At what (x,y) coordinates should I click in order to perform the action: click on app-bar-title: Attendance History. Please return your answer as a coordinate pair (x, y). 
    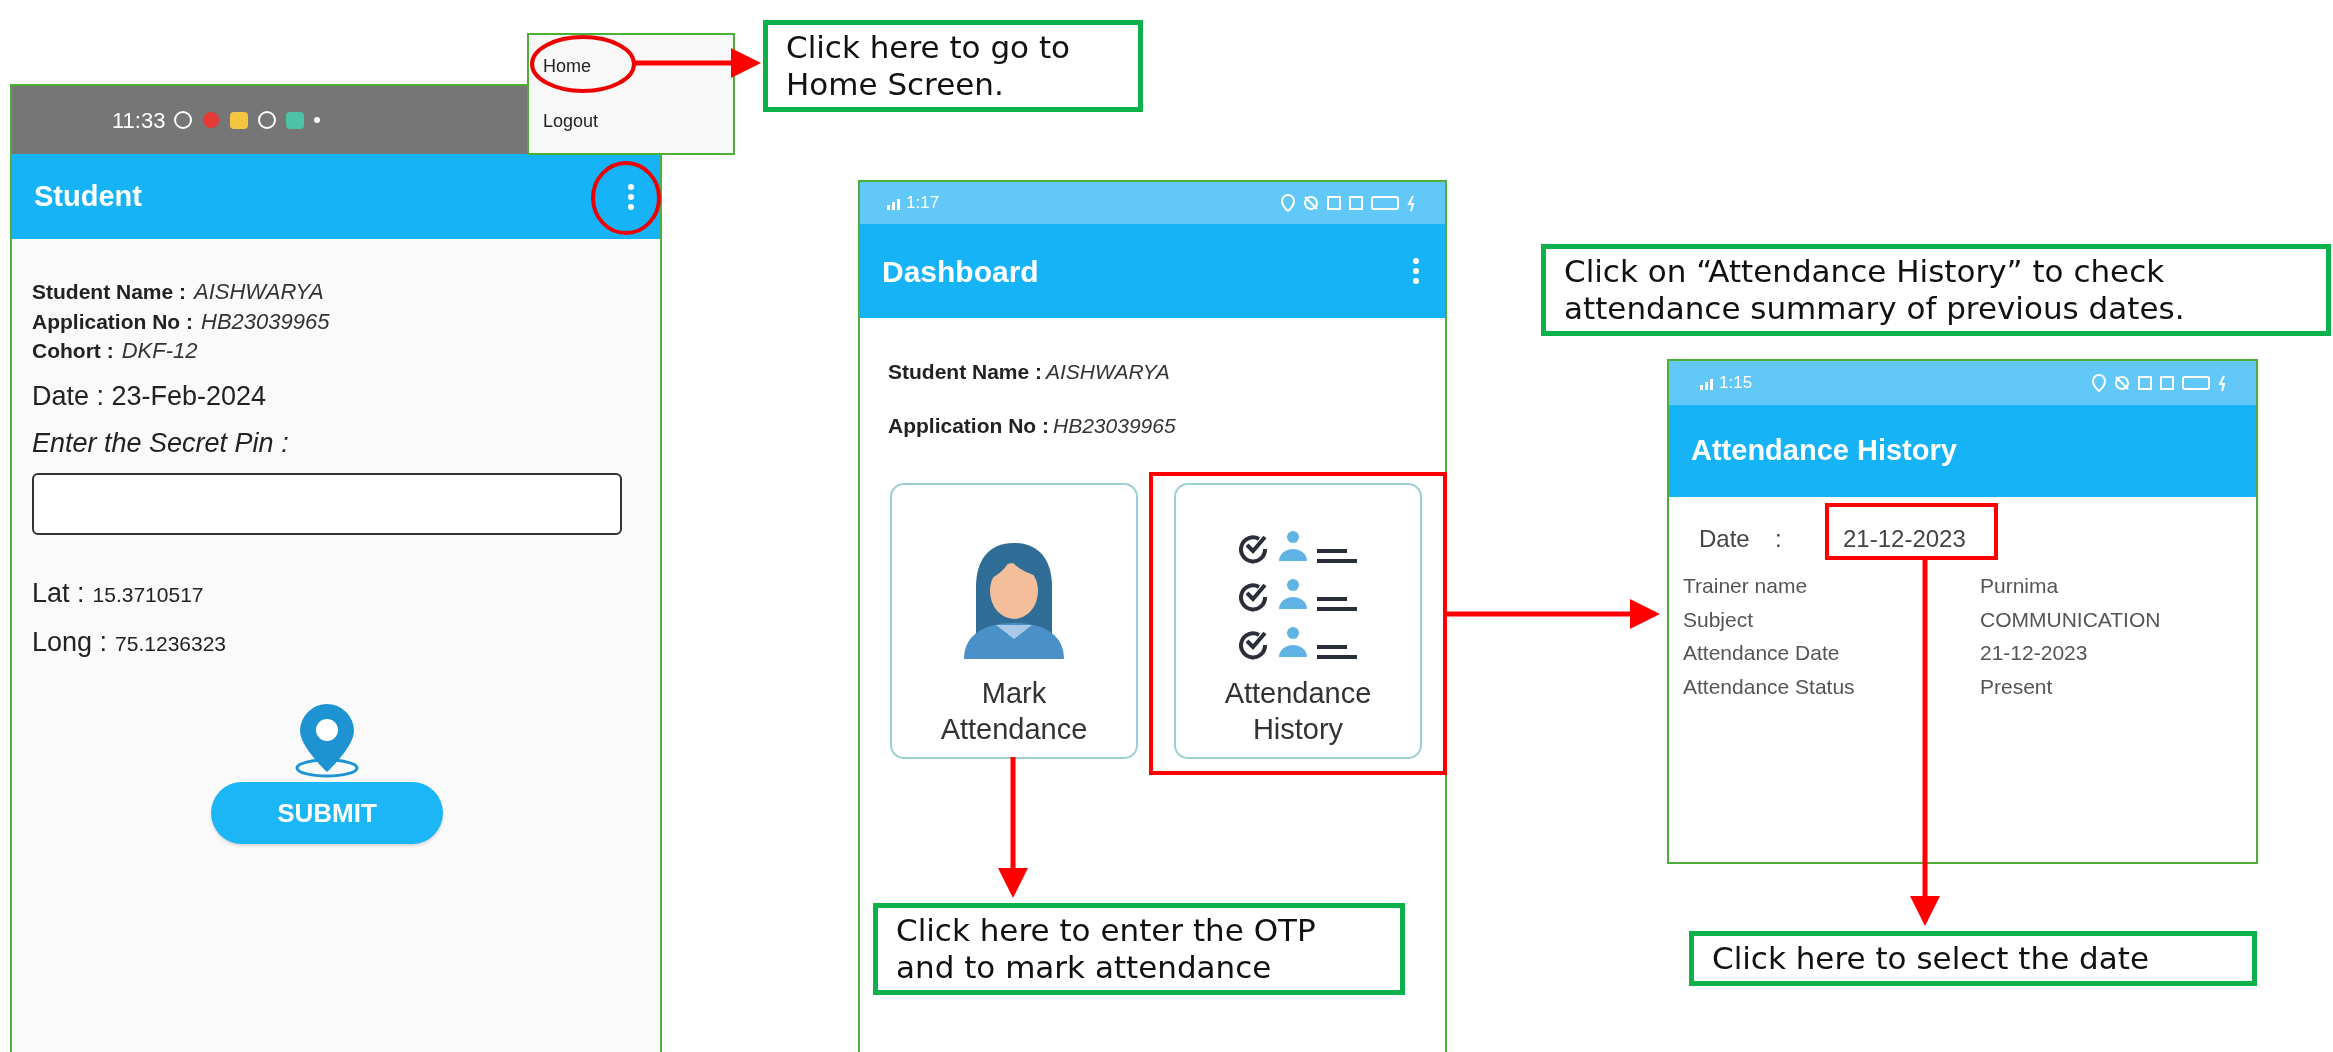
    Looking at the image, I should click on (1824, 451).